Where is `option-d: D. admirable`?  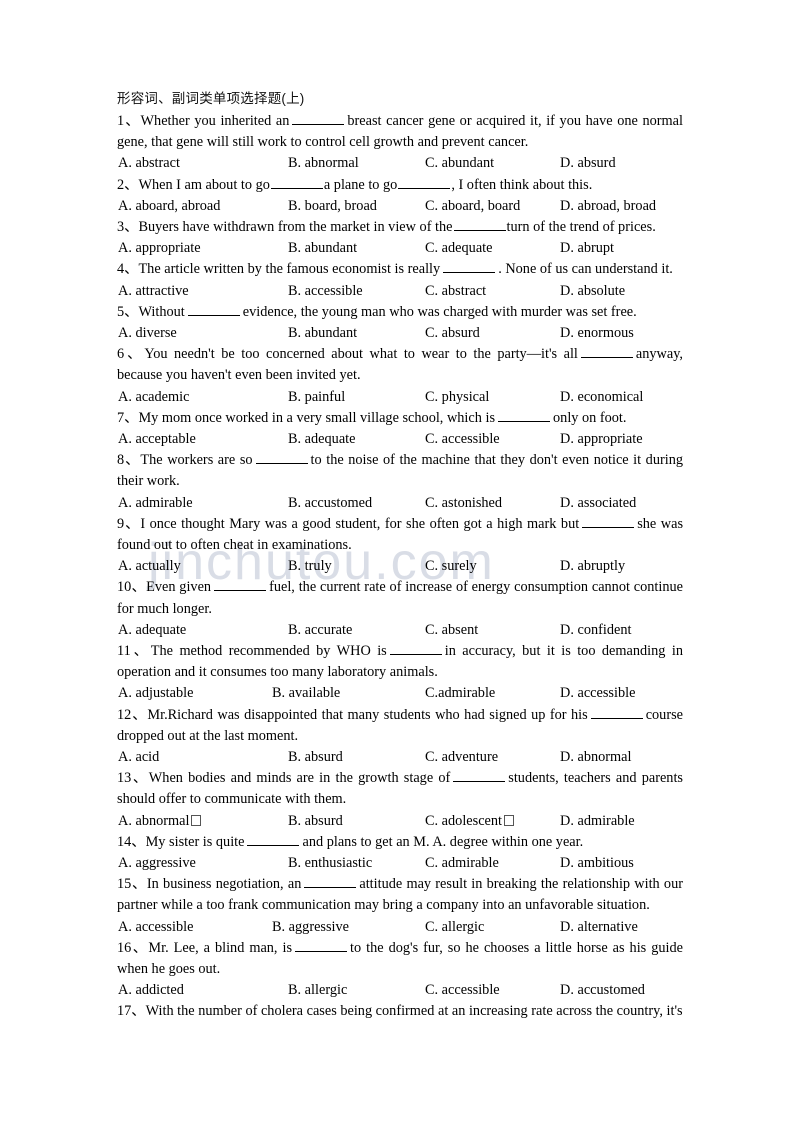
option-d: D. admirable is located at coordinates (597, 821).